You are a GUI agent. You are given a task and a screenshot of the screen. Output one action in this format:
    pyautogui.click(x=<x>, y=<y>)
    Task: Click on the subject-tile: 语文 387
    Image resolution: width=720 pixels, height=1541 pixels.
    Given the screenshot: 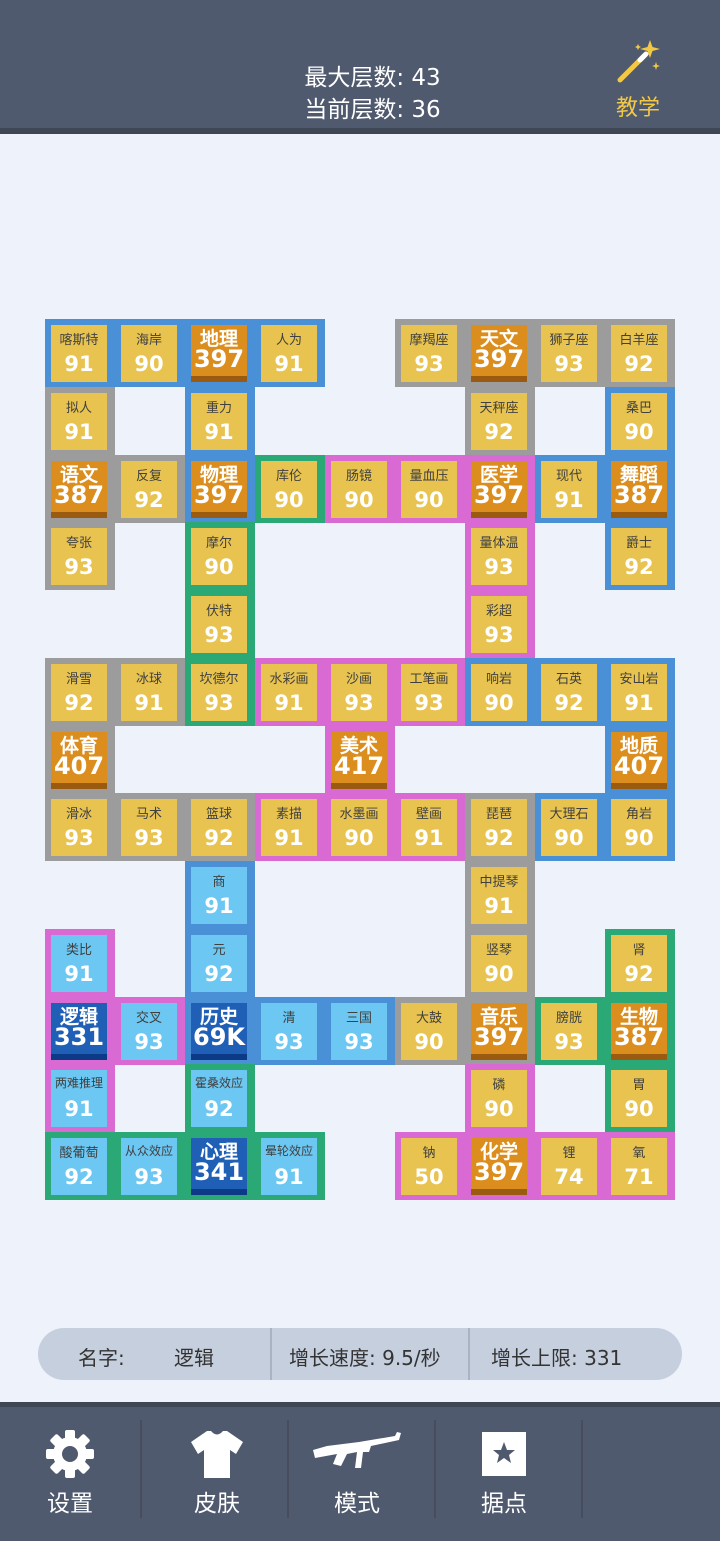 What is the action you would take?
    pyautogui.click(x=79, y=489)
    